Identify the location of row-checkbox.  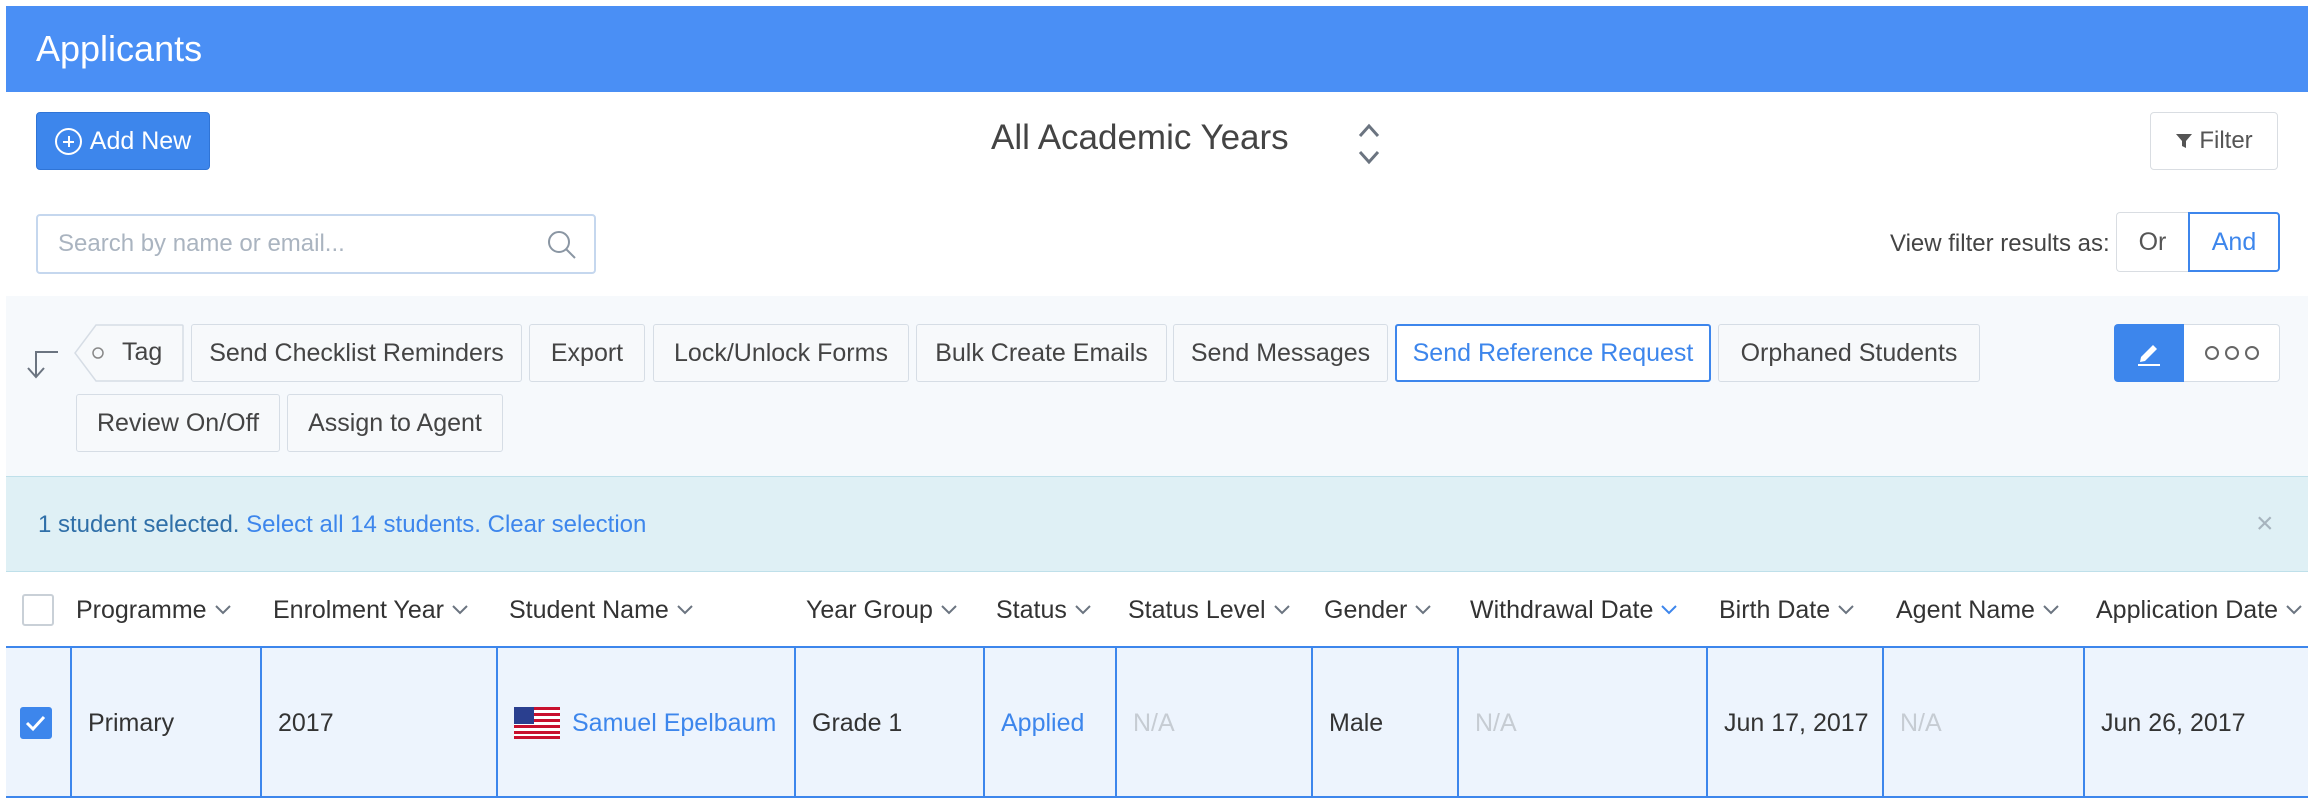
(36, 723).